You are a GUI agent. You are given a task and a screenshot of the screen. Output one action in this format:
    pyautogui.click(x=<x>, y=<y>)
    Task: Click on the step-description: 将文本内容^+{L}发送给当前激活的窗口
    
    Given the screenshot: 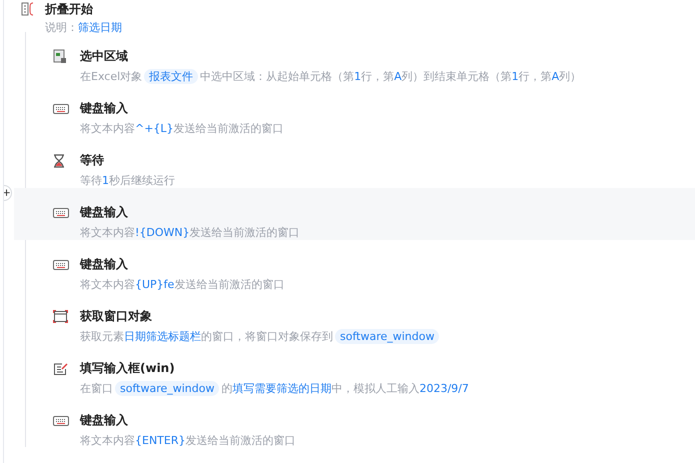 What is the action you would take?
    pyautogui.click(x=182, y=129)
    